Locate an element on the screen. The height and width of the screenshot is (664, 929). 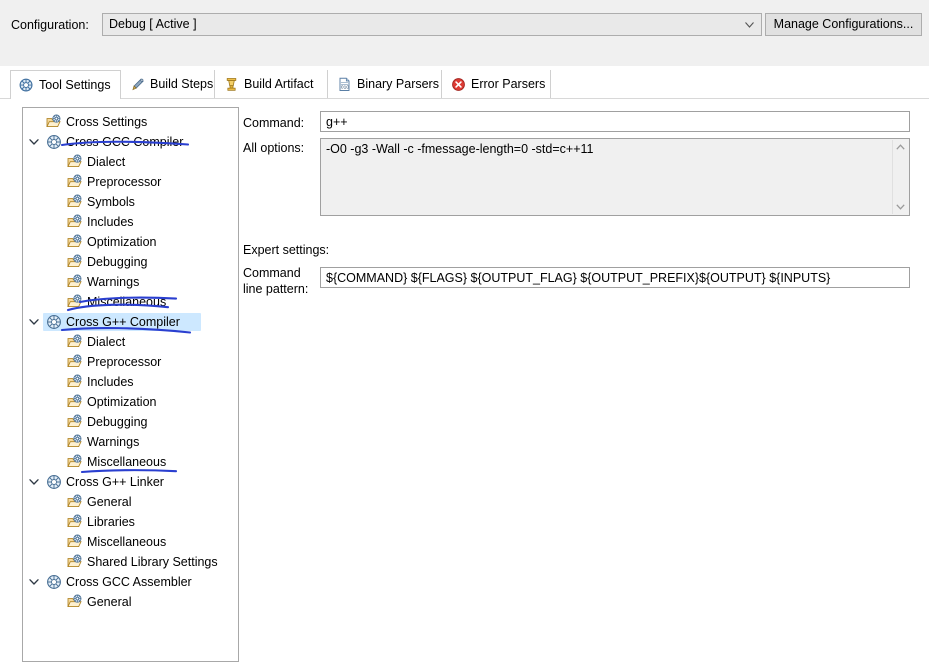
expert-settings-label: Expert settings: is located at coordinates (286, 250).